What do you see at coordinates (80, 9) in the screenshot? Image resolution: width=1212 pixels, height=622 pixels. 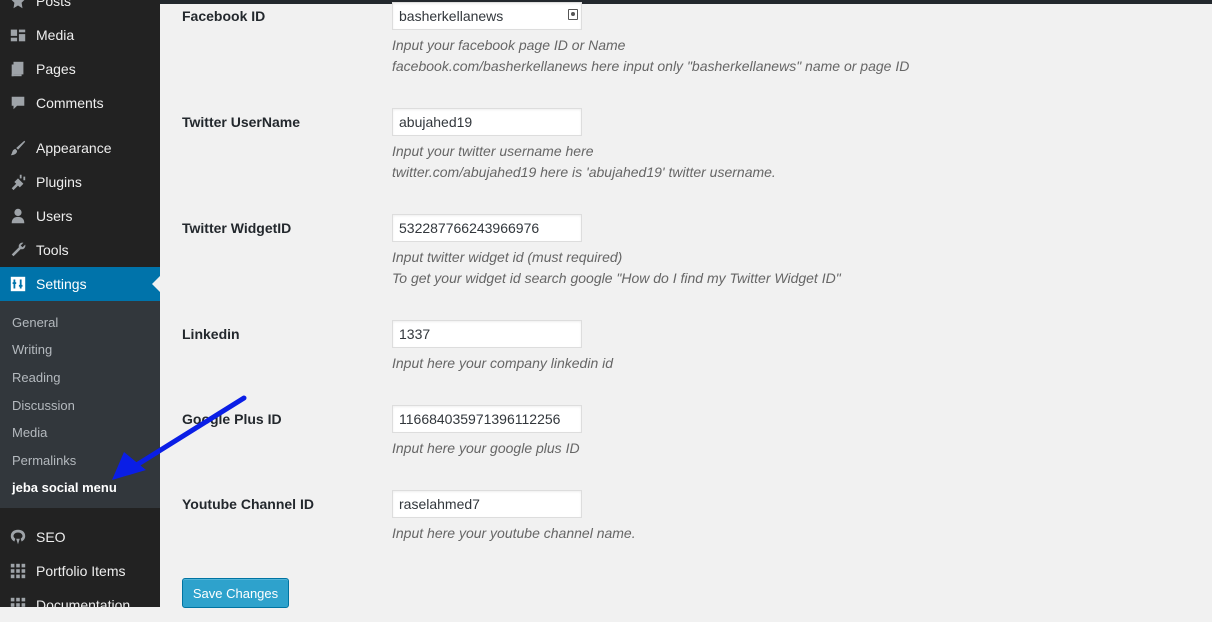 I see `sidebar-item-posts: Posts` at bounding box center [80, 9].